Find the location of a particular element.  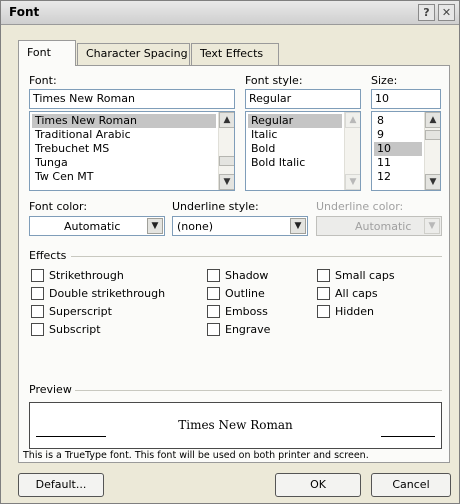

engrave-checkbox is located at coordinates (213, 329).